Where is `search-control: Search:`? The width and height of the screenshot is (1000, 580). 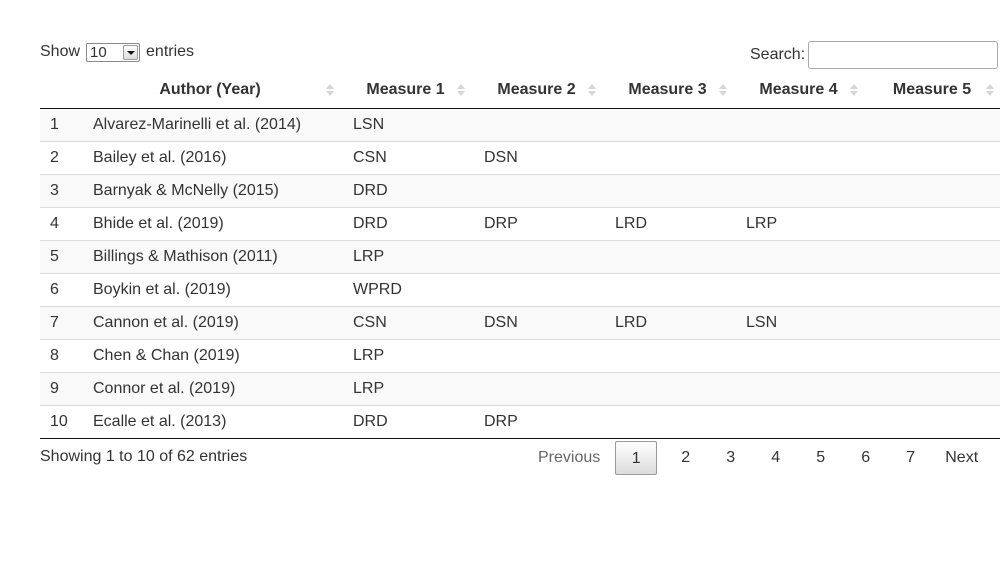
search-control: Search: is located at coordinates (874, 55).